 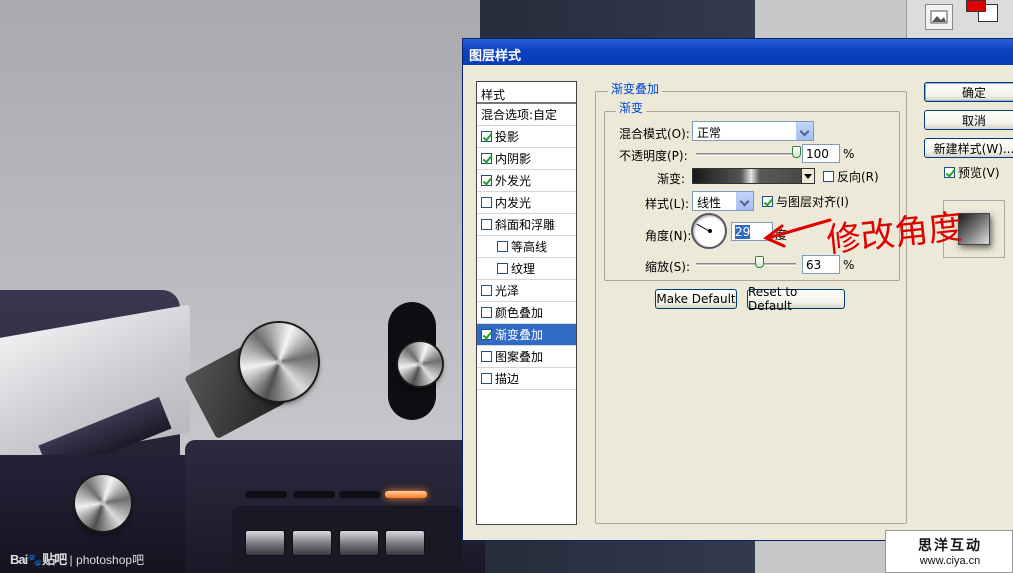 I want to click on style-list-item: 外发光, so click(x=526, y=181).